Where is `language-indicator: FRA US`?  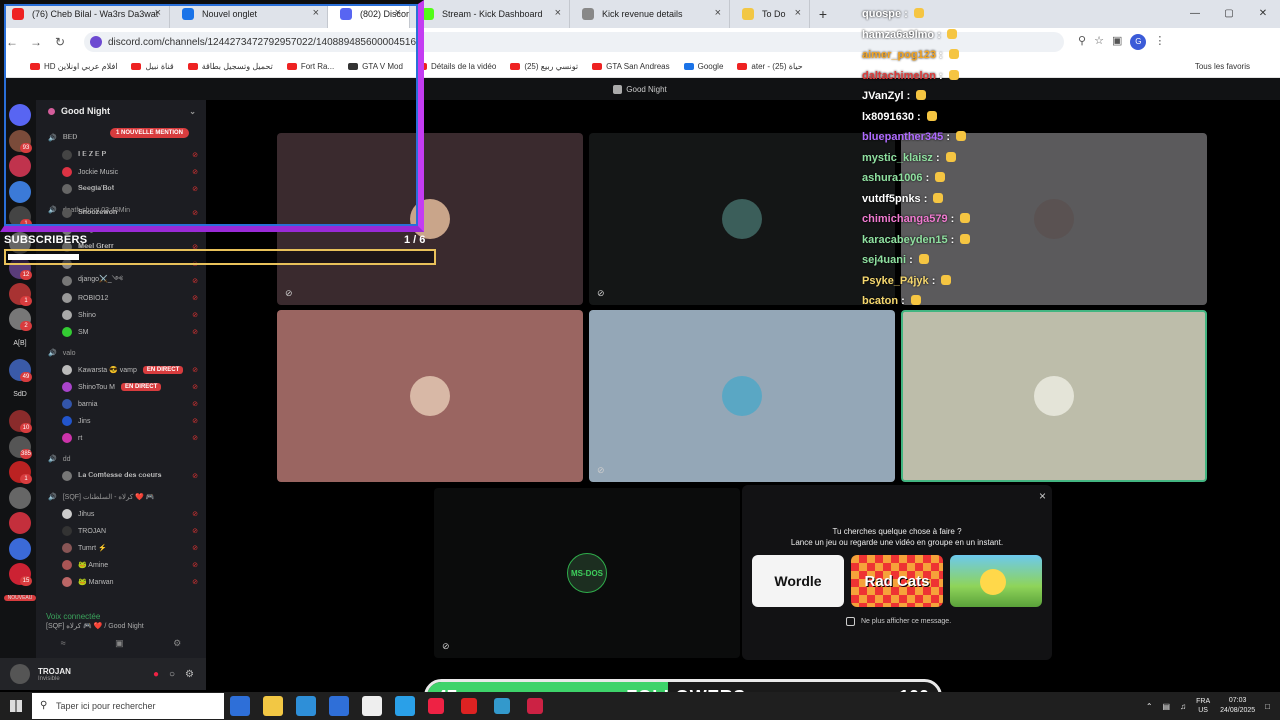
language-indicator: FRA US is located at coordinates (1203, 706).